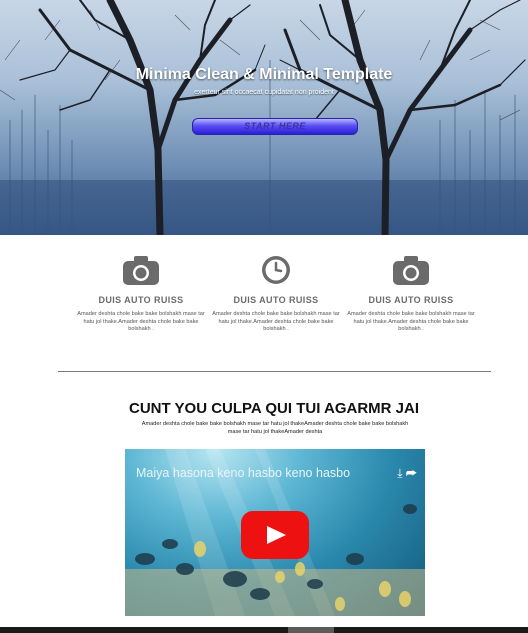 The height and width of the screenshot is (633, 528). What do you see at coordinates (275, 126) in the screenshot?
I see `start-here-button: START HERE` at bounding box center [275, 126].